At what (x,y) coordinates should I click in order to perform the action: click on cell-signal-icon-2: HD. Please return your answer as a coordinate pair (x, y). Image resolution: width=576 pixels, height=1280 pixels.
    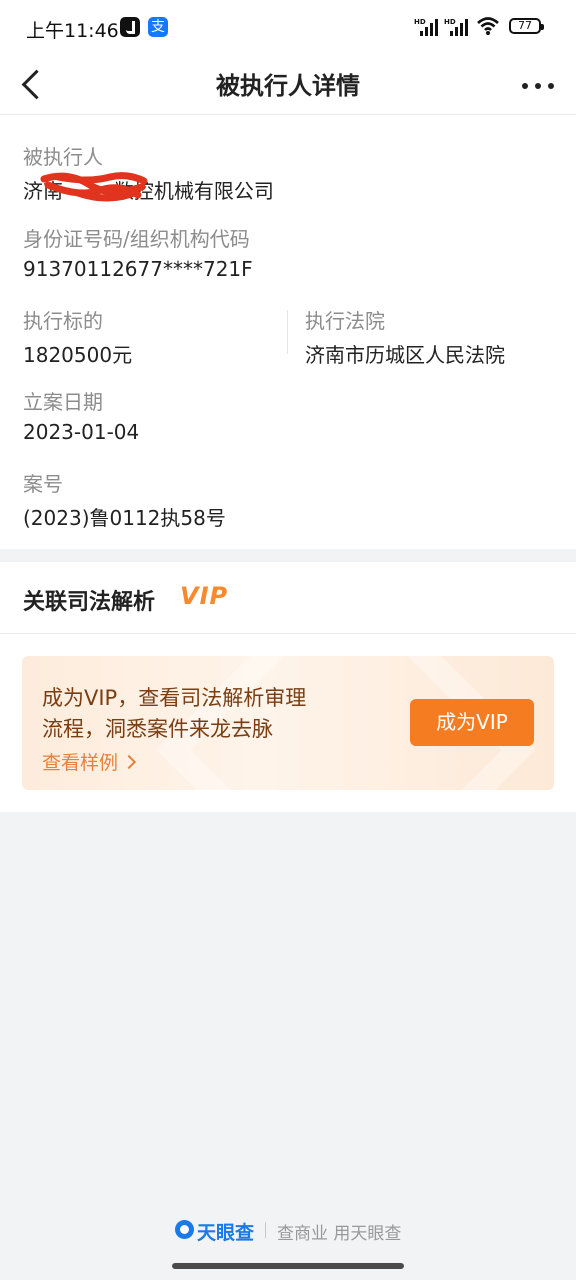
    Looking at the image, I should click on (457, 27).